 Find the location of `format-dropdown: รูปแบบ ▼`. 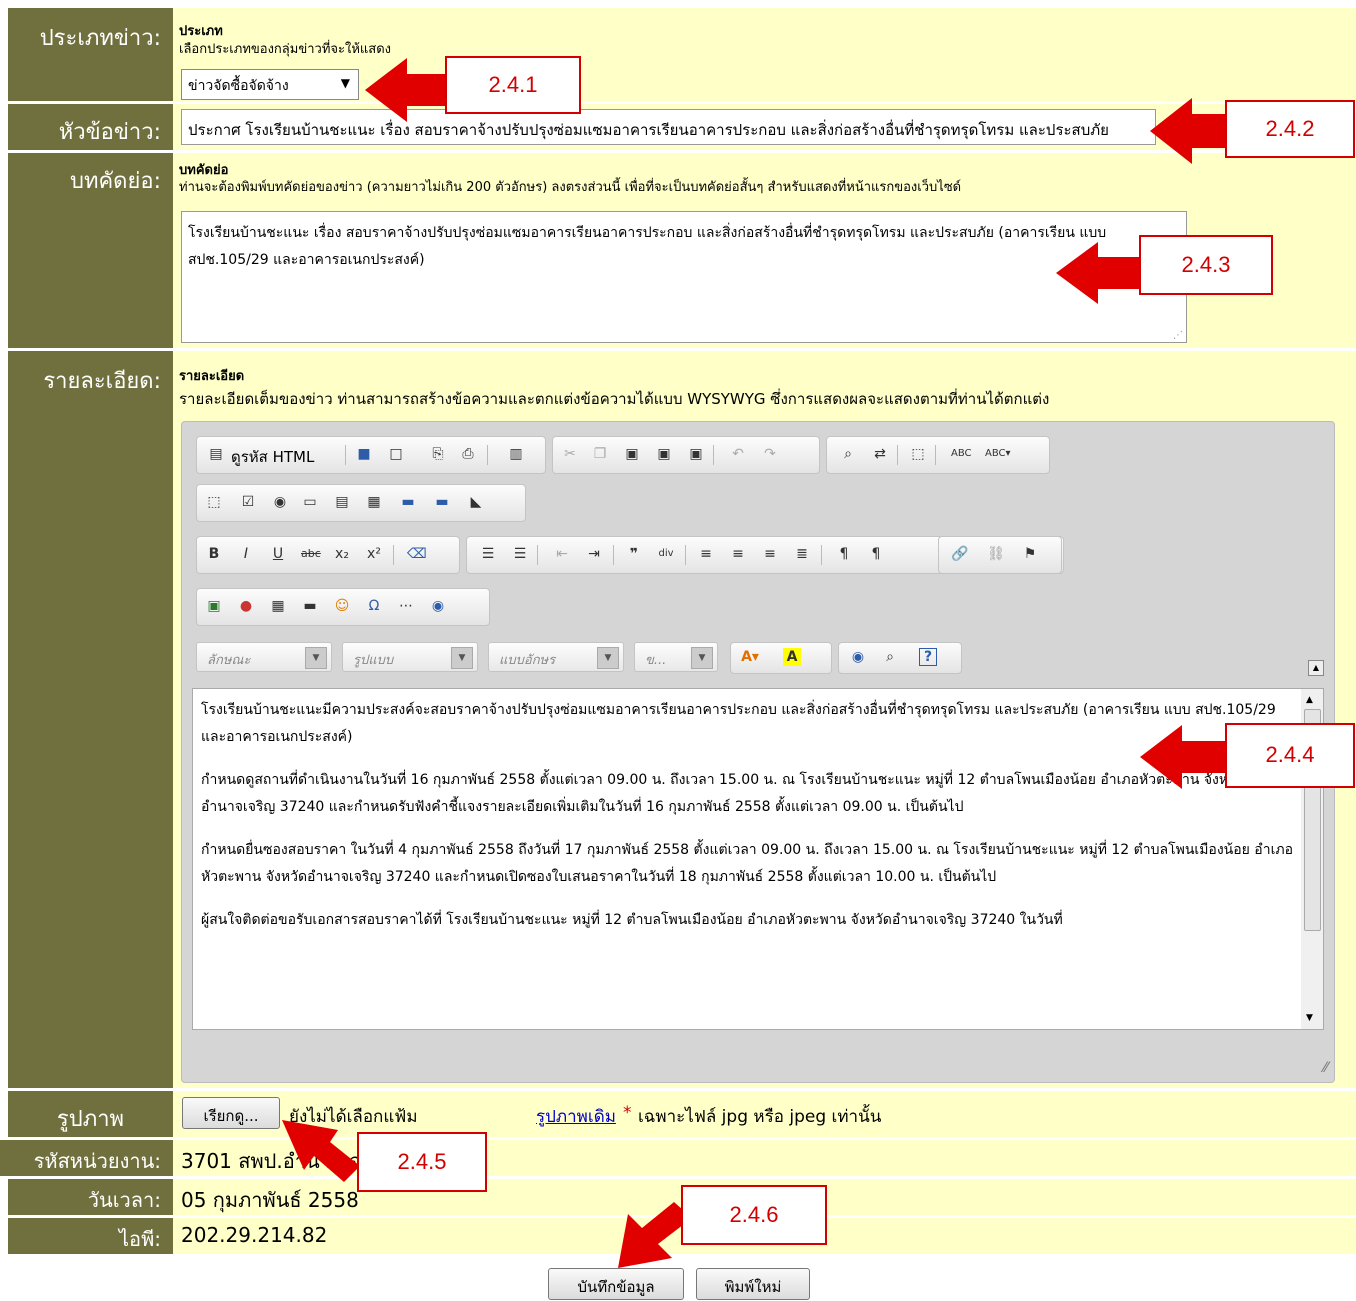

format-dropdown: รูปแบบ ▼ is located at coordinates (410, 657).